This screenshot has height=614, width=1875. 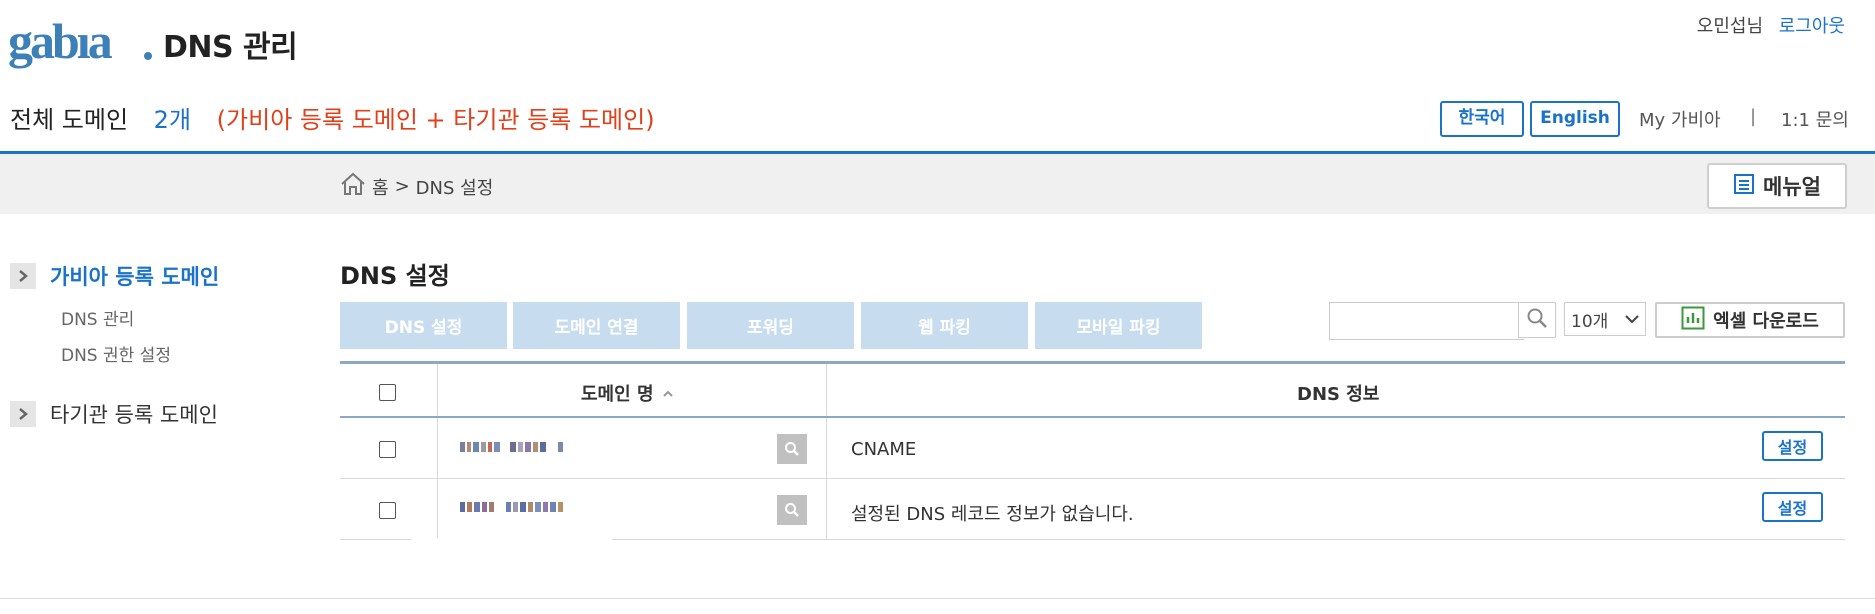 What do you see at coordinates (937, 598) in the screenshot?
I see `footer-rule` at bounding box center [937, 598].